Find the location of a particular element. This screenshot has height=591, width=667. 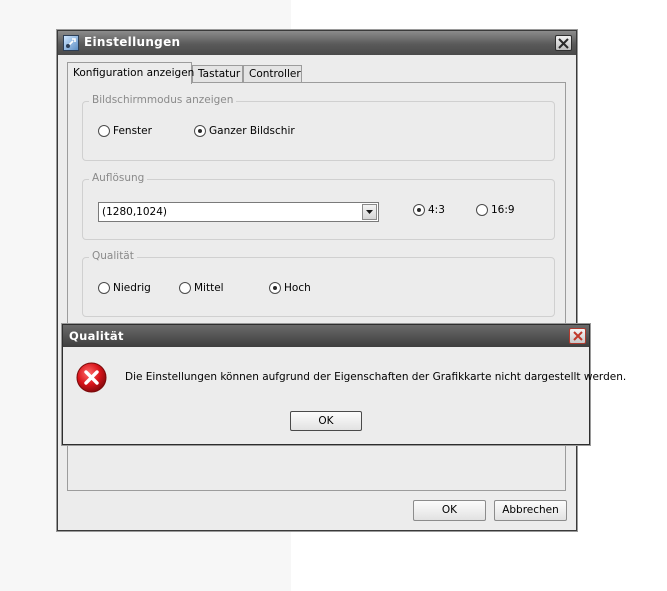

chevron-down-icon is located at coordinates (369, 212).